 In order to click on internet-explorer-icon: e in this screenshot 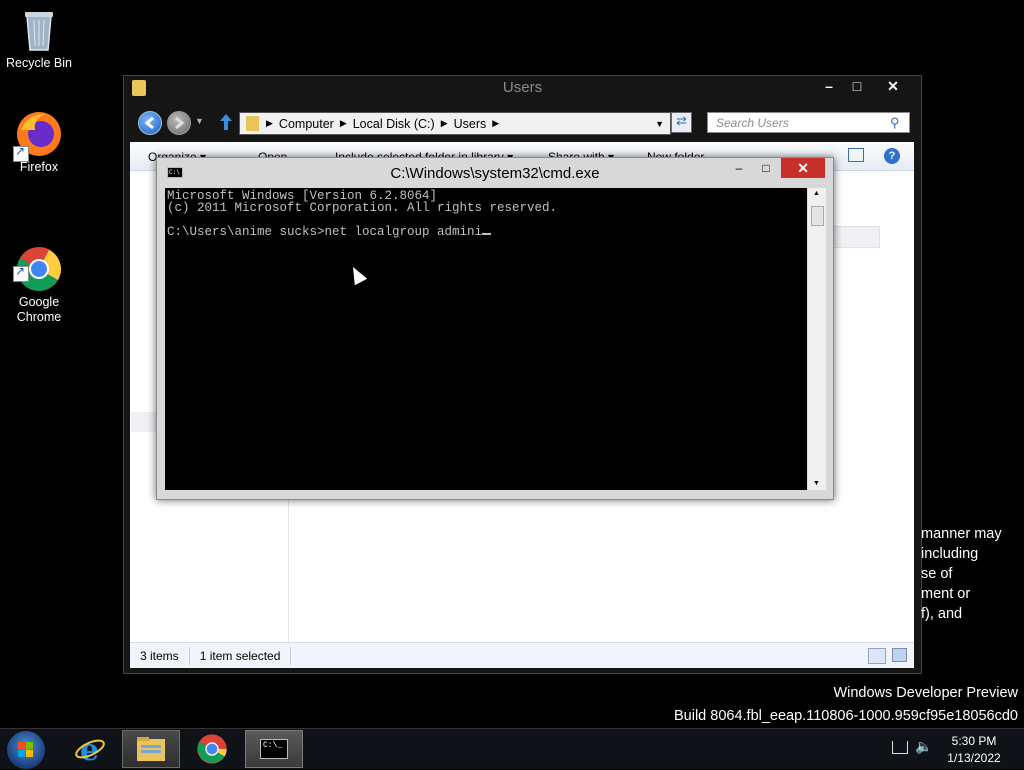, I will do `click(90, 749)`.